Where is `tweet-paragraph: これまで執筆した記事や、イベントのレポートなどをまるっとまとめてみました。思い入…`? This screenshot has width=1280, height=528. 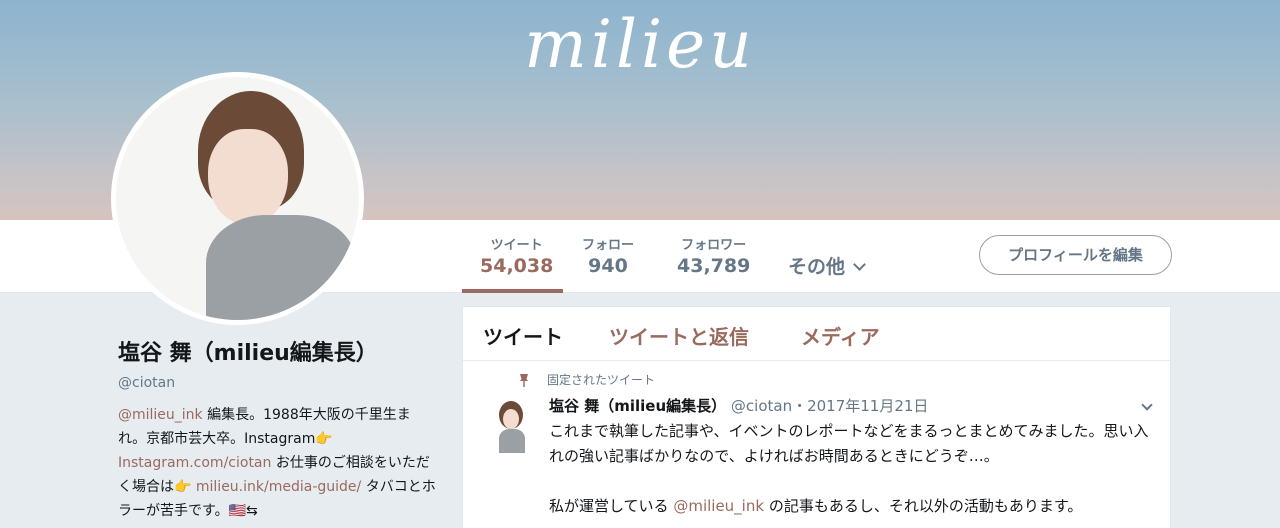 tweet-paragraph: これまで執筆した記事や、イベントのレポートなどをまるっとまとめてみました。思い入… is located at coordinates (849, 443).